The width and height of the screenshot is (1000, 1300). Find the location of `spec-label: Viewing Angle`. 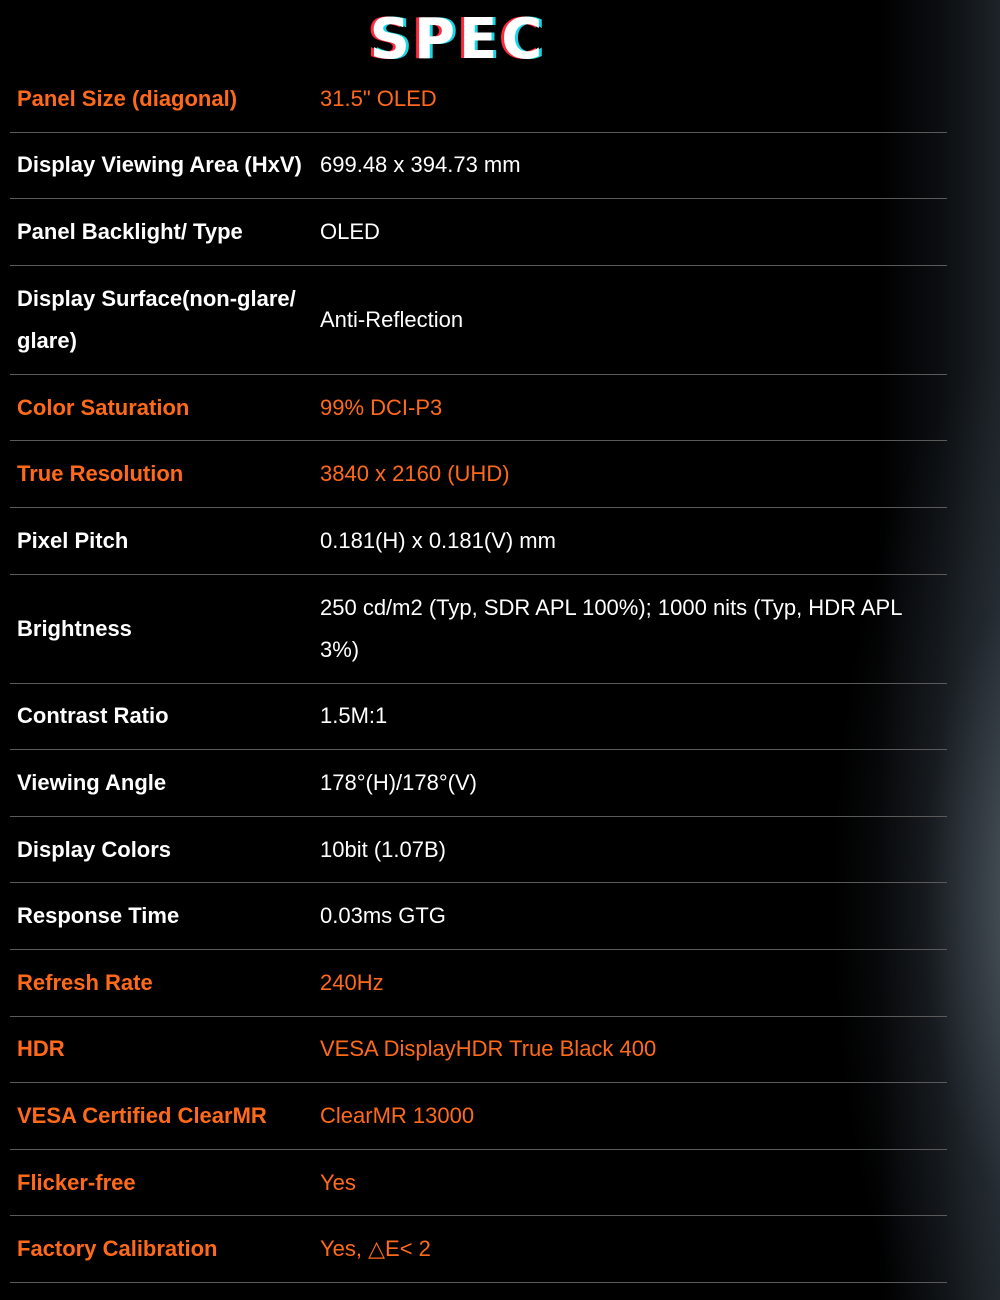

spec-label: Viewing Angle is located at coordinates (92, 782).